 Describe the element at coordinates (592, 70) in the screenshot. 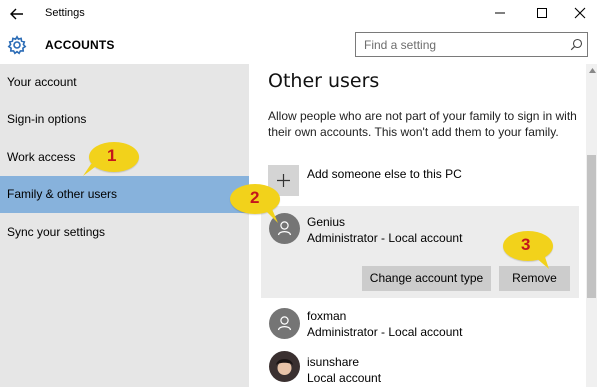

I see `scroll-up-arrow-icon` at that location.